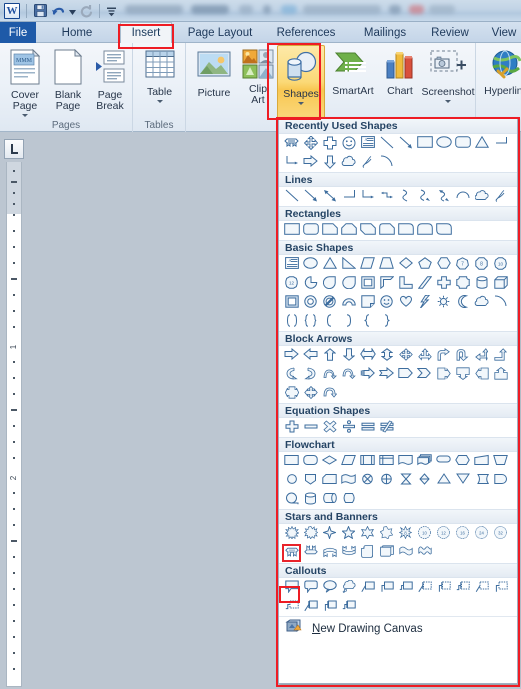  I want to click on shape-equal-sign, so click(367, 427).